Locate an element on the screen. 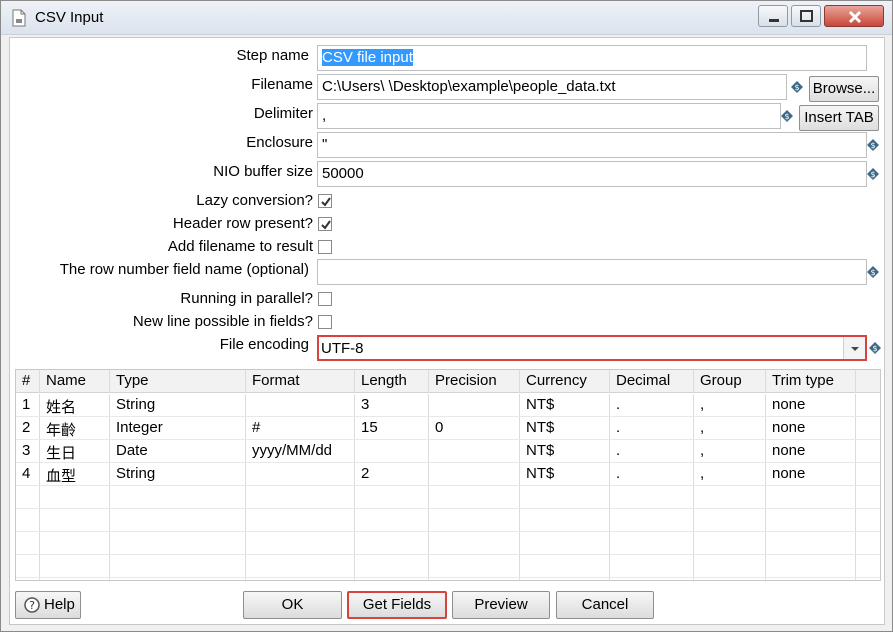 This screenshot has width=893, height=632. table-cell: 15 is located at coordinates (392, 428).